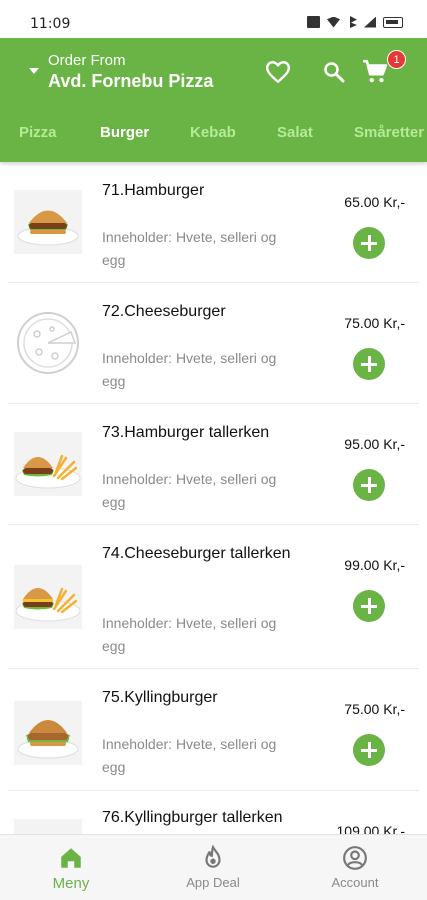 This screenshot has width=427, height=900. I want to click on bottom-navigation: Meny App Deal Account, so click(213, 867).